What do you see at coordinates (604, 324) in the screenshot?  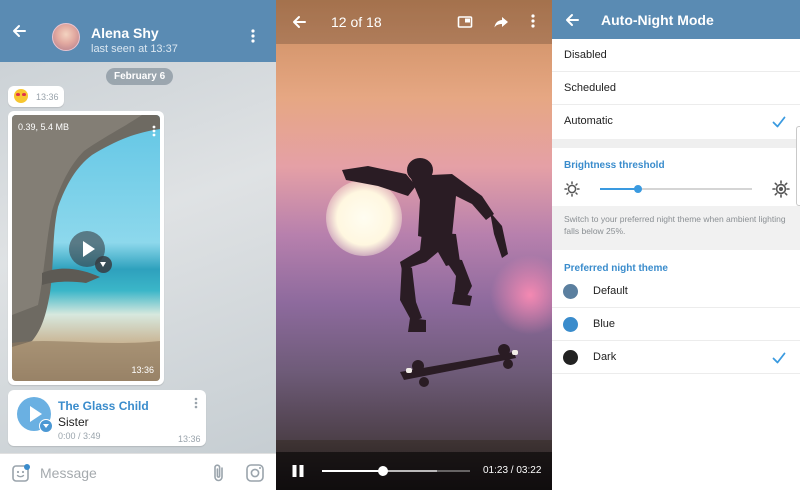 I see `theme-option-label: Blue` at bounding box center [604, 324].